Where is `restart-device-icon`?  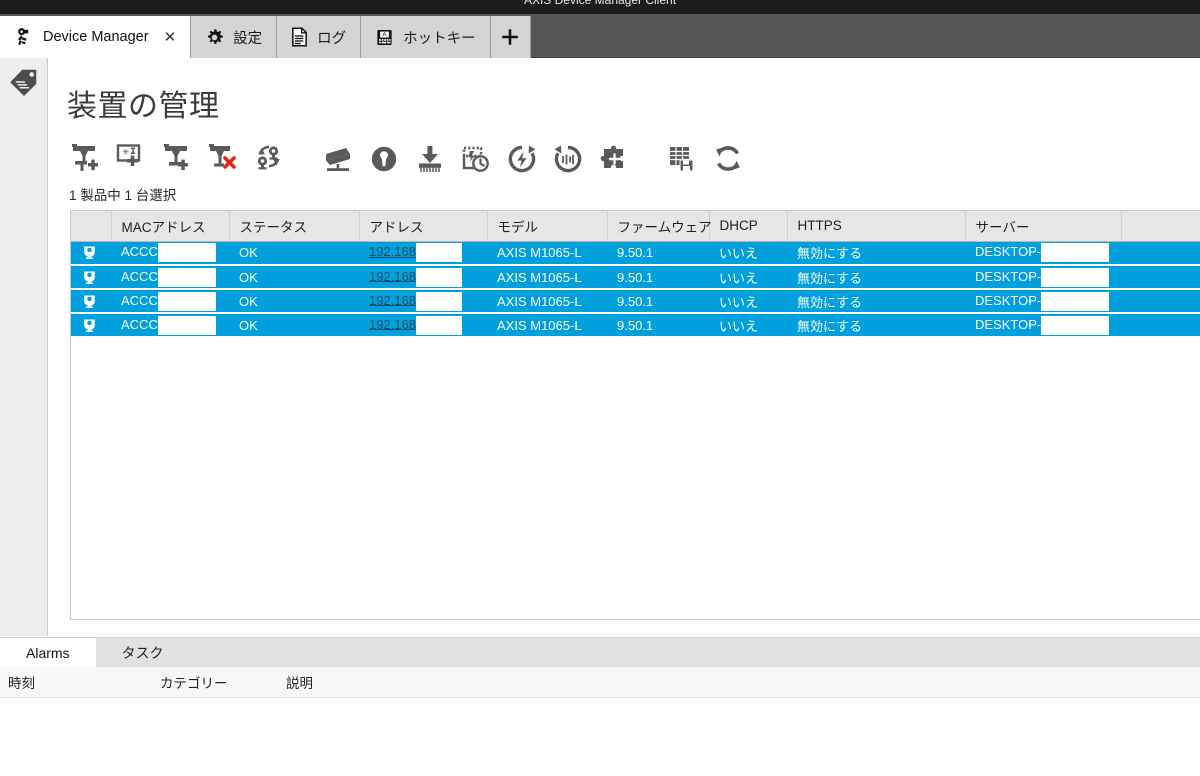 restart-device-icon is located at coordinates (522, 159).